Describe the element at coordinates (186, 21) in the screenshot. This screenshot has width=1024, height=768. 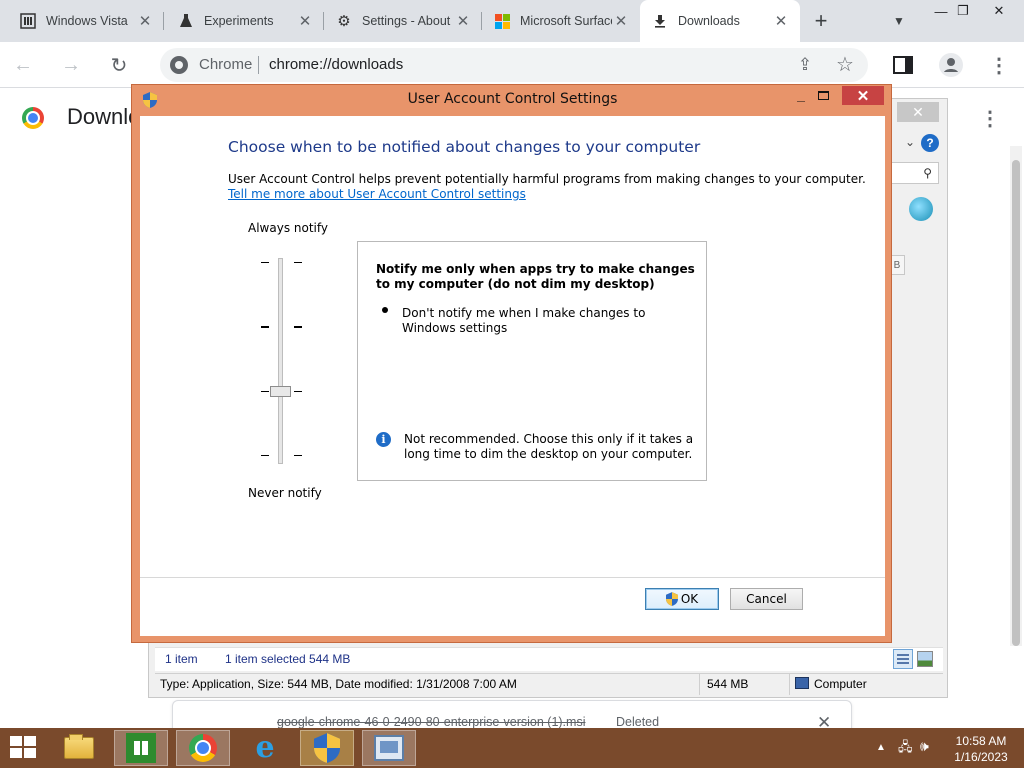
I see `flask-icon` at that location.